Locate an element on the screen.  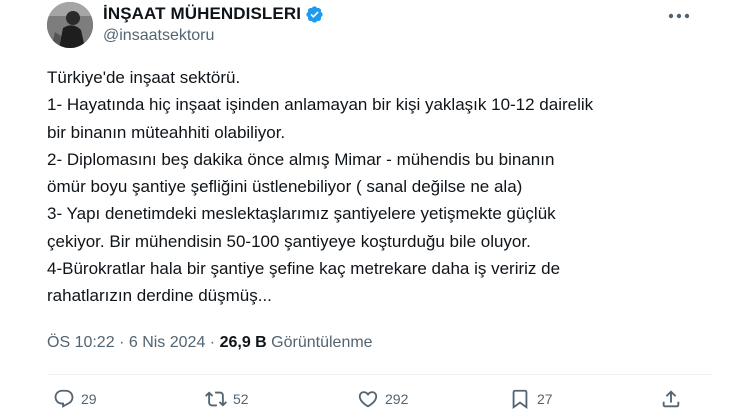
avatar is located at coordinates (70, 25).